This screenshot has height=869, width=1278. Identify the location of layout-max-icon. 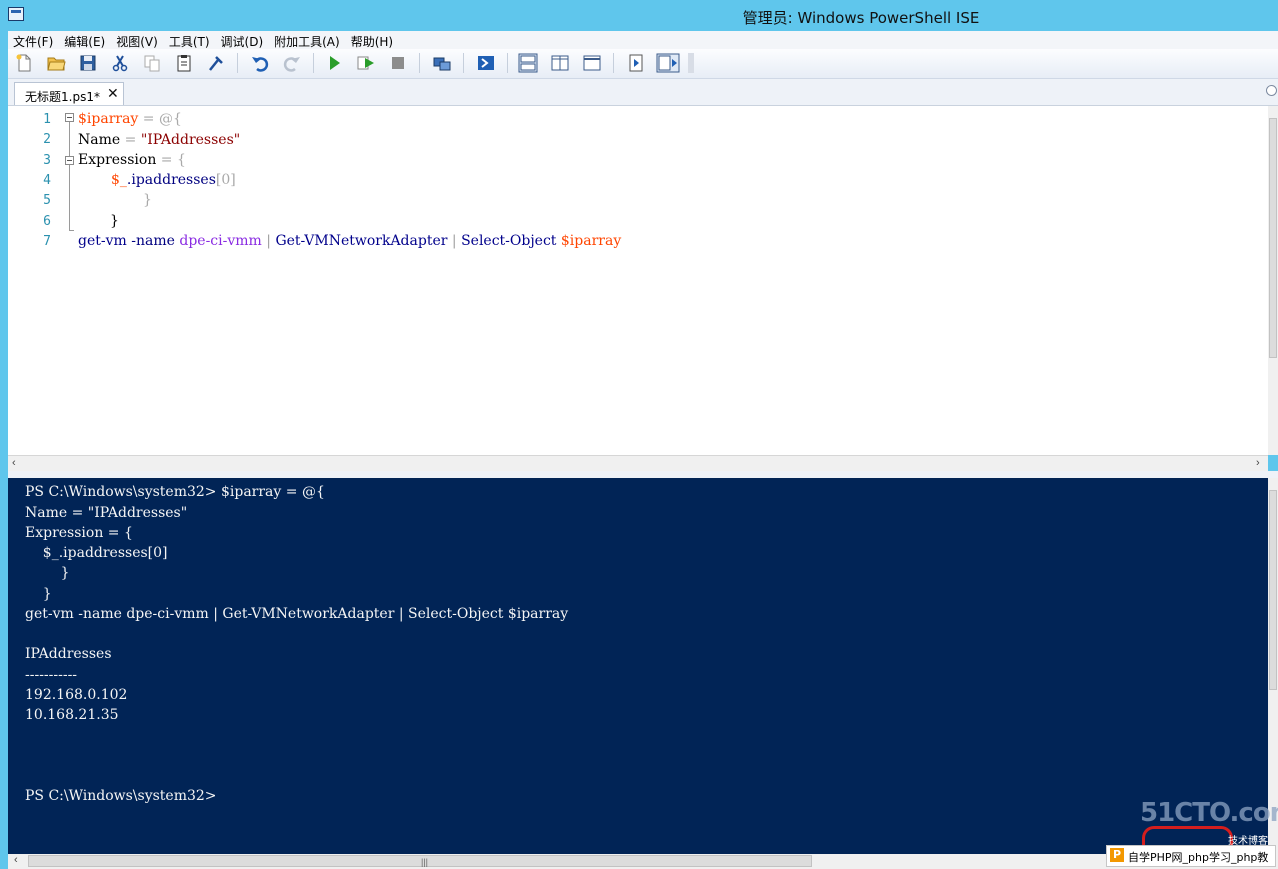
(592, 63).